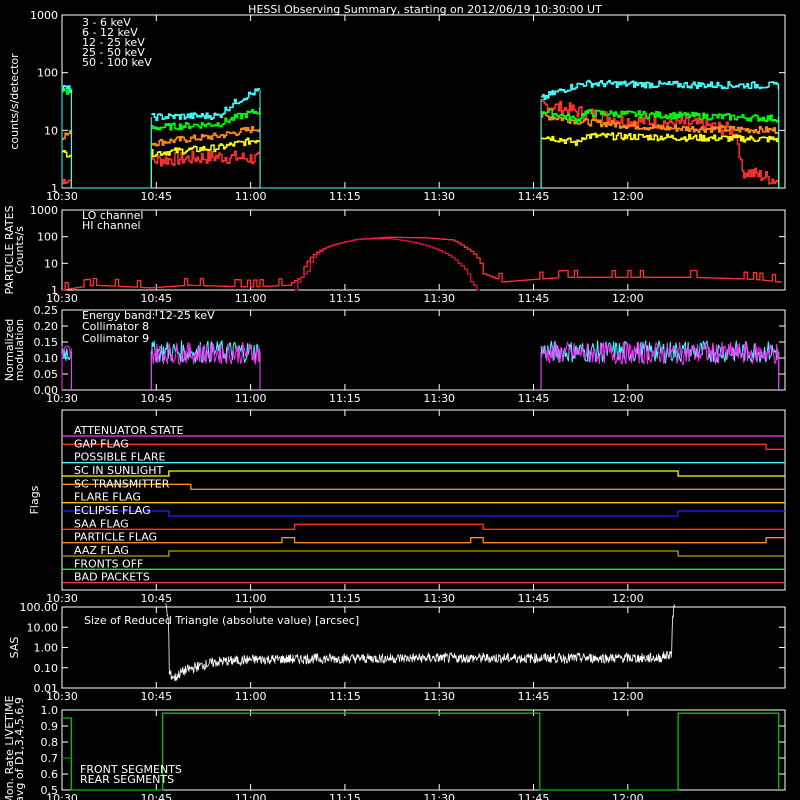  Describe the element at coordinates (46, 374) in the screenshot. I see `y-tick-label: 0.05` at that location.